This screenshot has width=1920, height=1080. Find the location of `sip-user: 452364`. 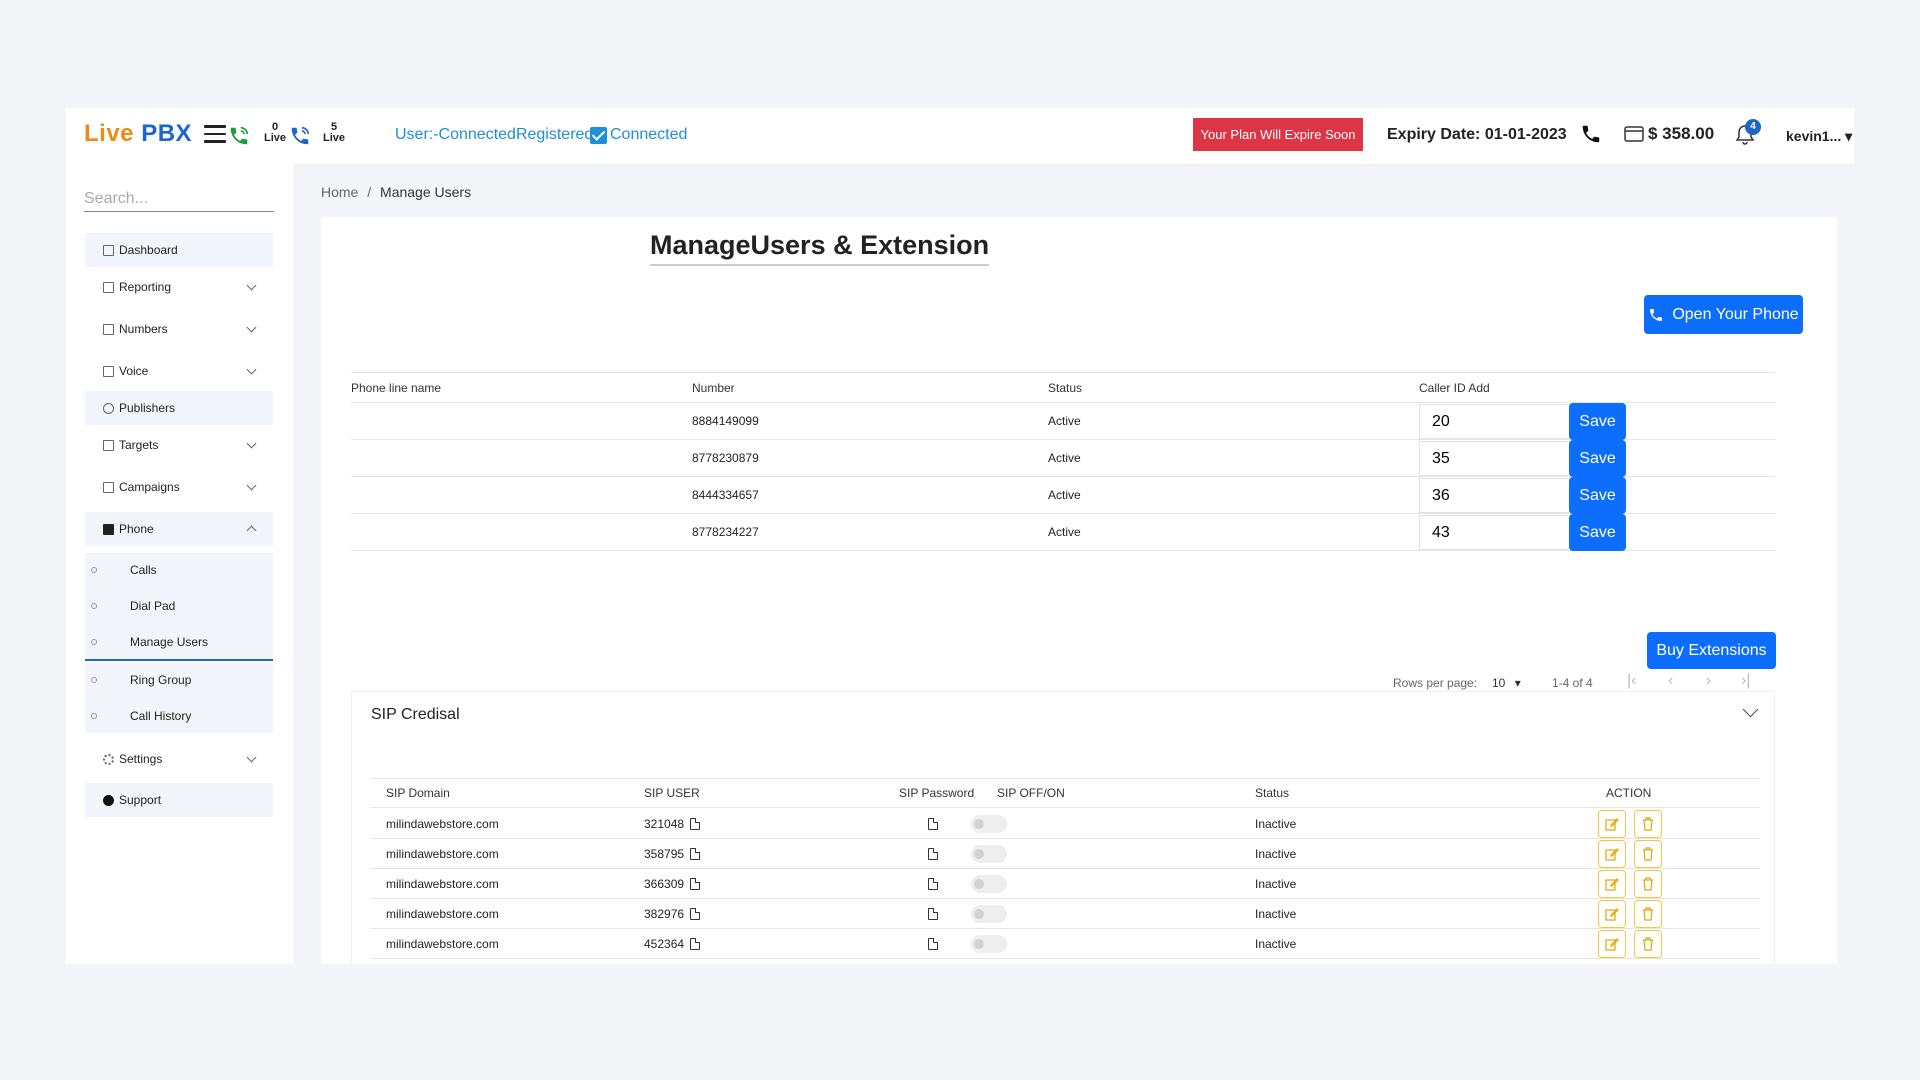

sip-user: 452364 is located at coordinates (672, 944).